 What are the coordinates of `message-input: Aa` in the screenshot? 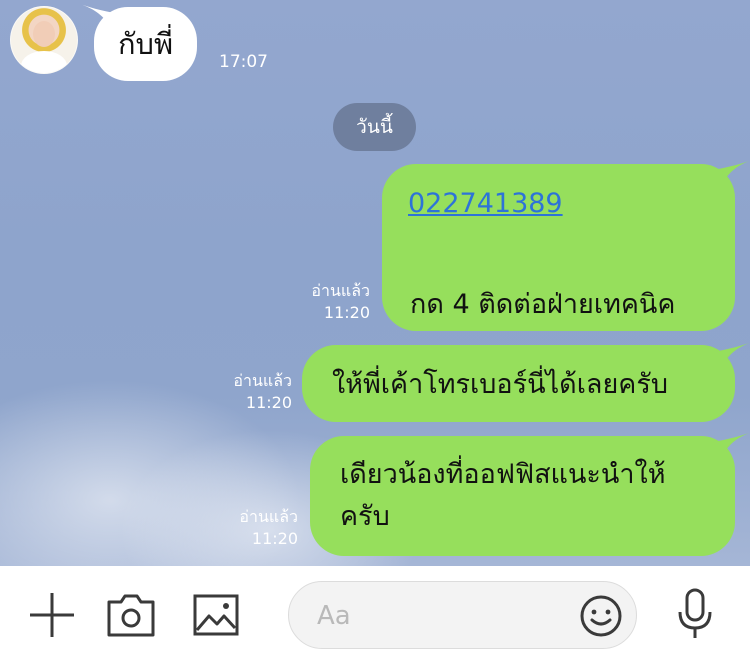 It's located at (462, 615).